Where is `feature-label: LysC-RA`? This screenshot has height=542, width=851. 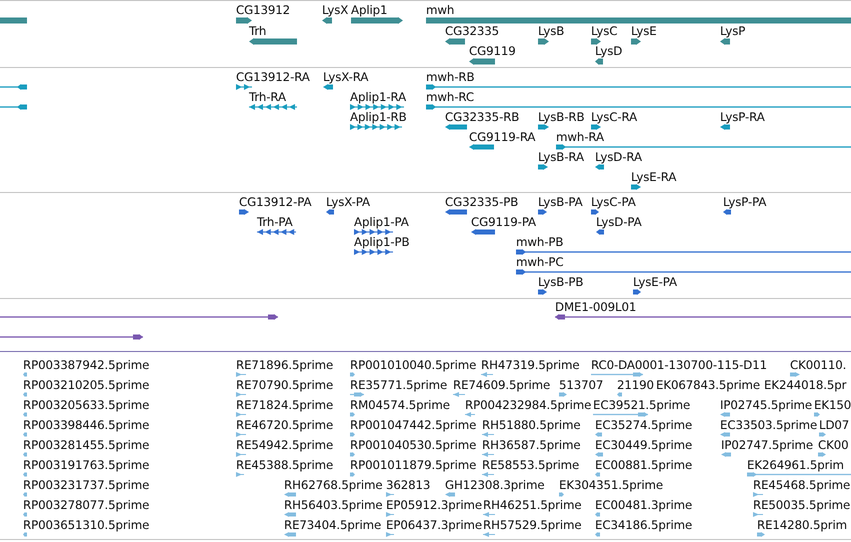 feature-label: LysC-RA is located at coordinates (614, 117).